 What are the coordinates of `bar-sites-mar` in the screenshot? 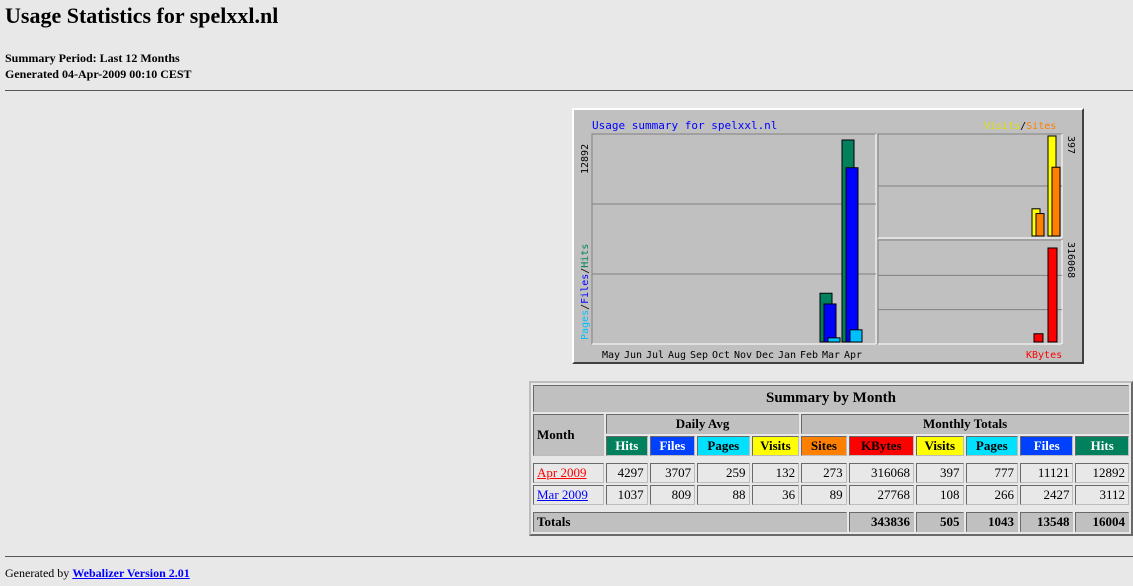 It's located at (1040, 225).